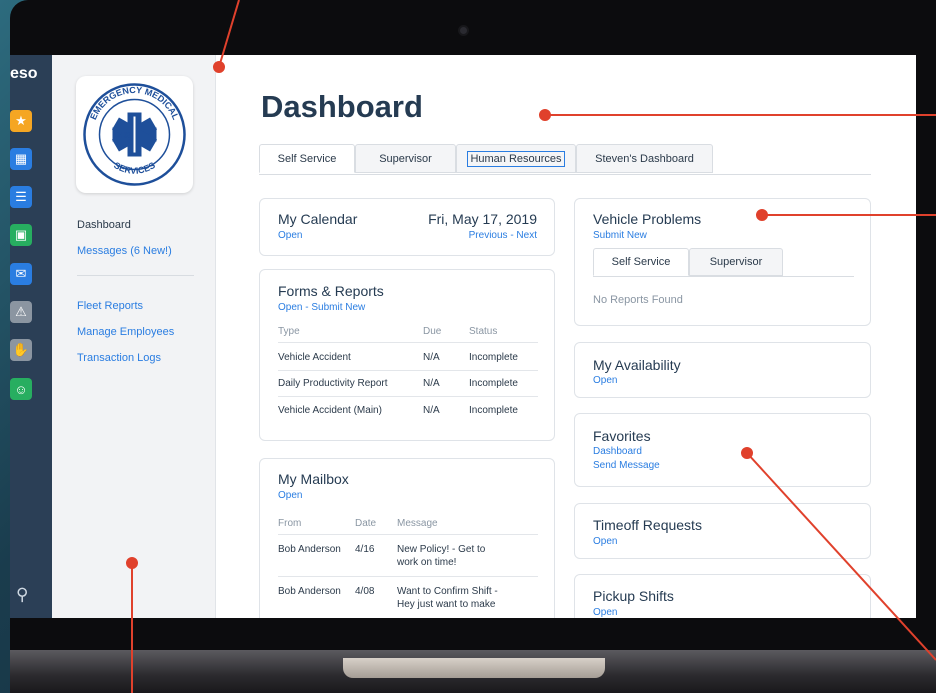 This screenshot has height=693, width=936. Describe the element at coordinates (736, 262) in the screenshot. I see `vehicle-tab-supervisor: Supervisor` at that location.